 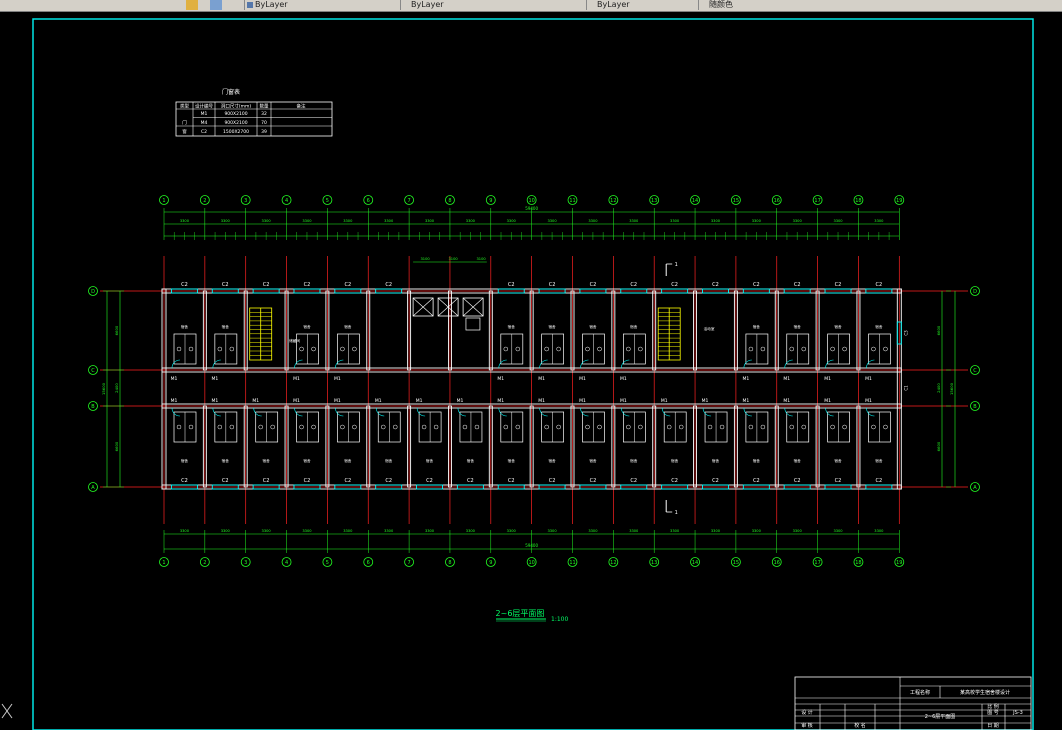 I want to click on grid-number: 19, so click(x=899, y=201).